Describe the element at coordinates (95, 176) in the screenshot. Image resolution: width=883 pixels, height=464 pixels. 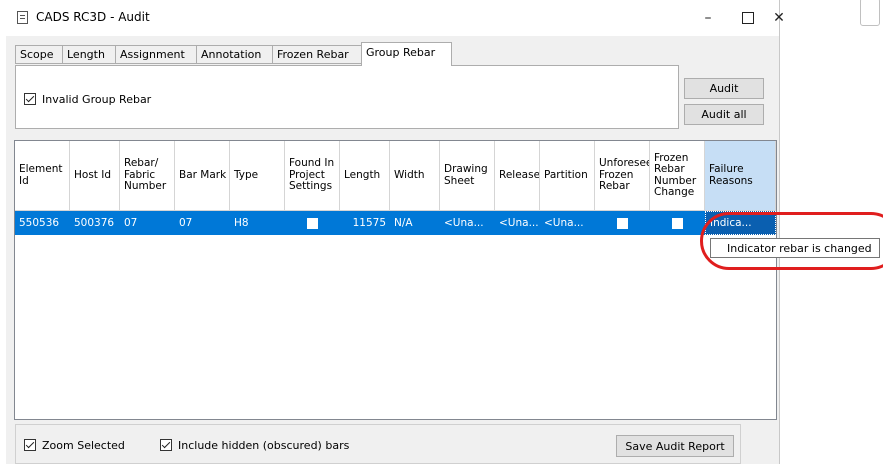
I see `column-header-host-id: Host Id` at that location.